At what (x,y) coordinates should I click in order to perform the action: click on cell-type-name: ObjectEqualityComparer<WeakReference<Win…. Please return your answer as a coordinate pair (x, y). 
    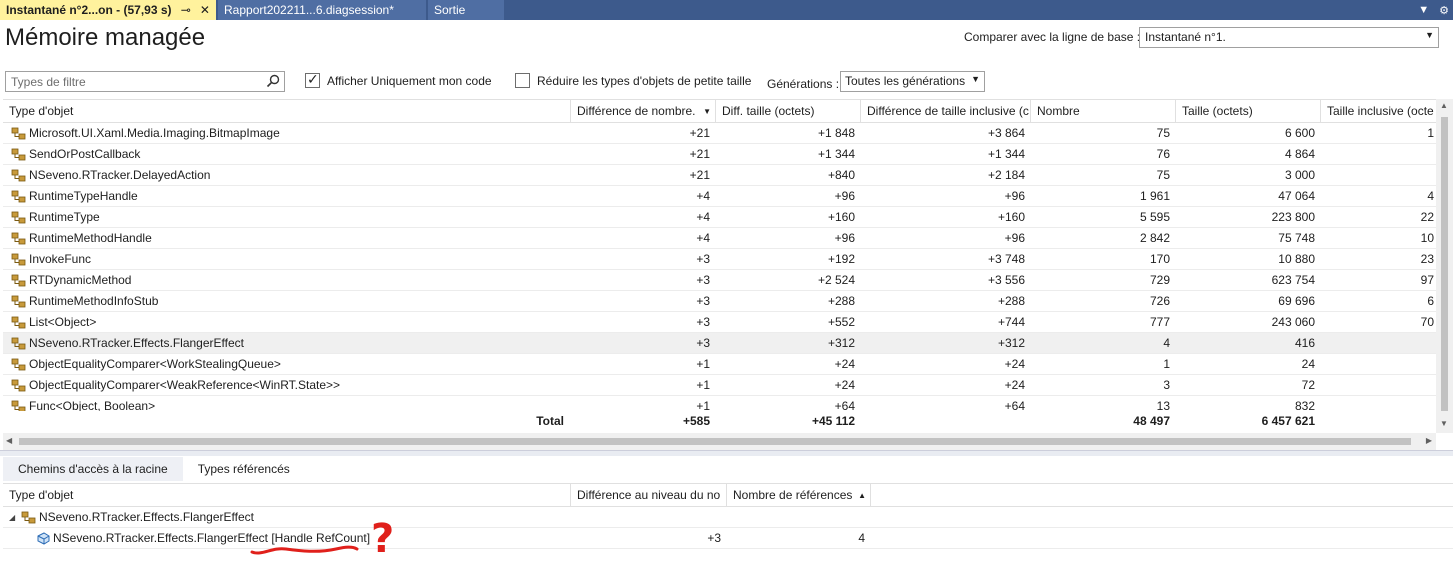
    Looking at the image, I should click on (185, 385).